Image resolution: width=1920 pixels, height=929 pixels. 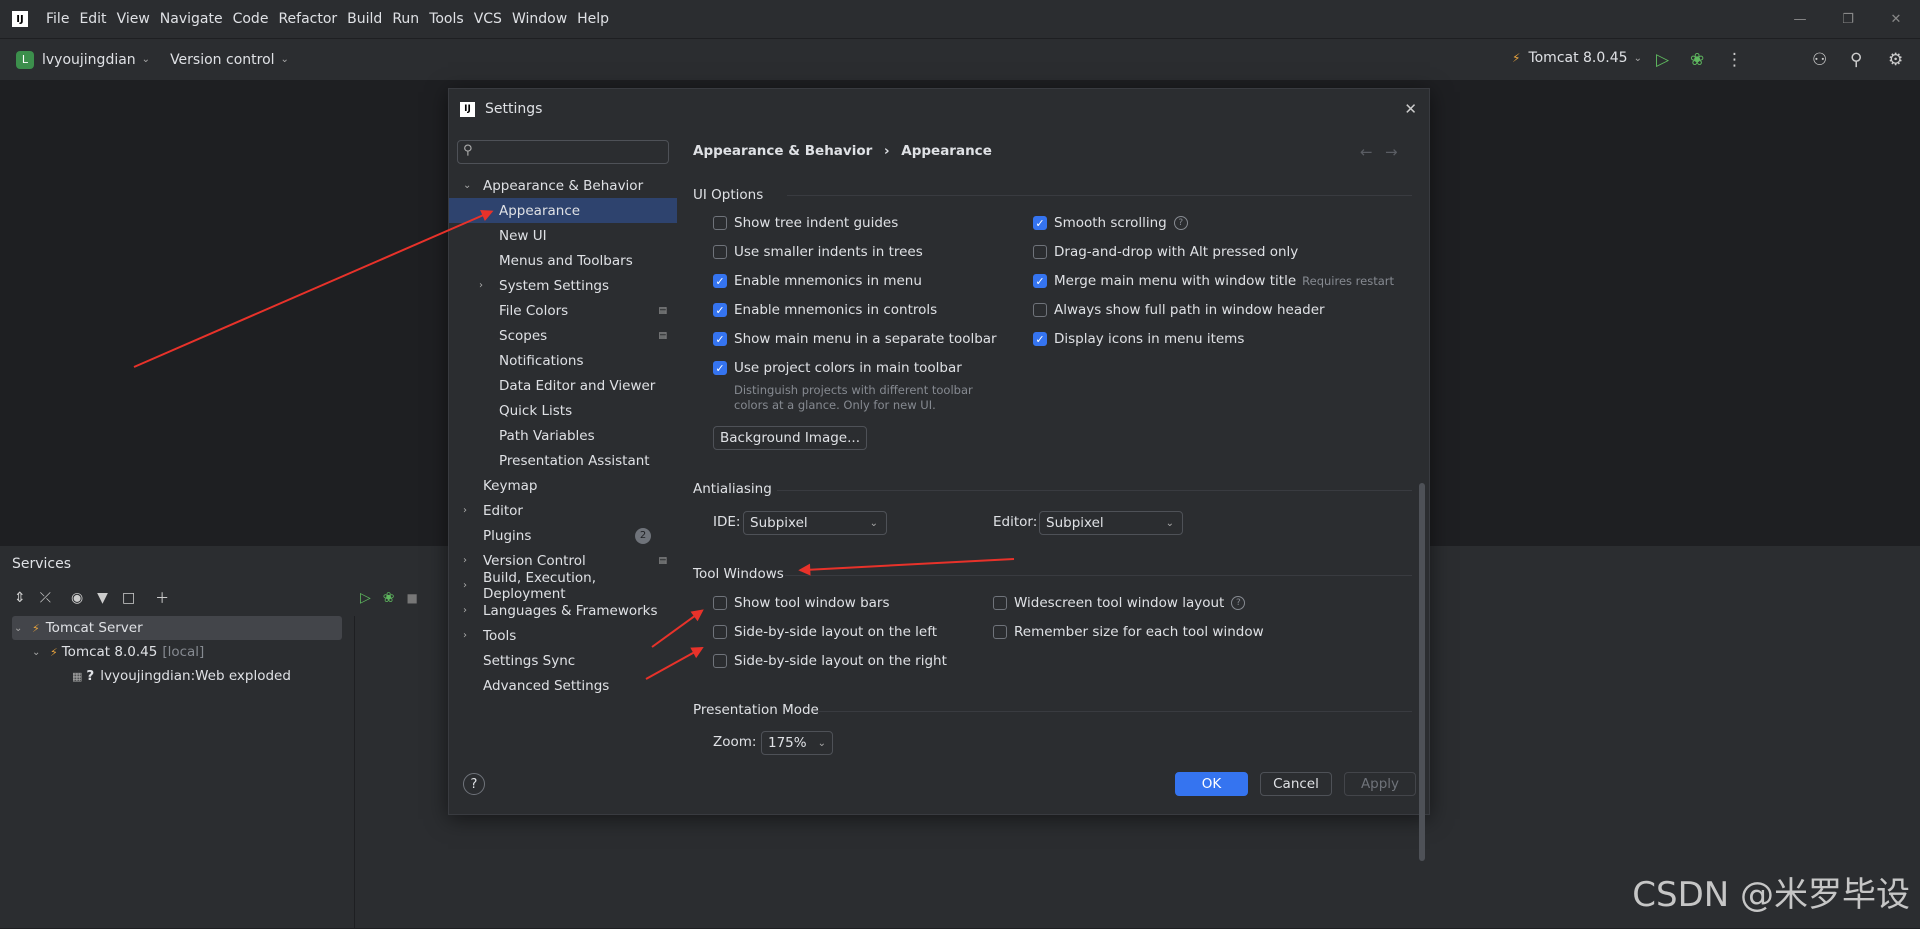 What do you see at coordinates (1819, 60) in the screenshot?
I see `add-user-icon: ⚇` at bounding box center [1819, 60].